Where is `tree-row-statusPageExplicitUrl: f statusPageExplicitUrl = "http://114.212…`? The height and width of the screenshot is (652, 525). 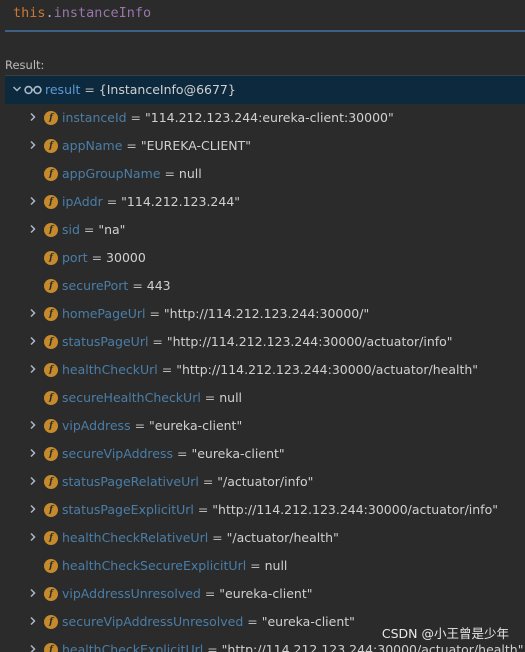
tree-row-statusPageExplicitUrl: f statusPageExplicitUrl = "http://114.212… is located at coordinates (265, 510).